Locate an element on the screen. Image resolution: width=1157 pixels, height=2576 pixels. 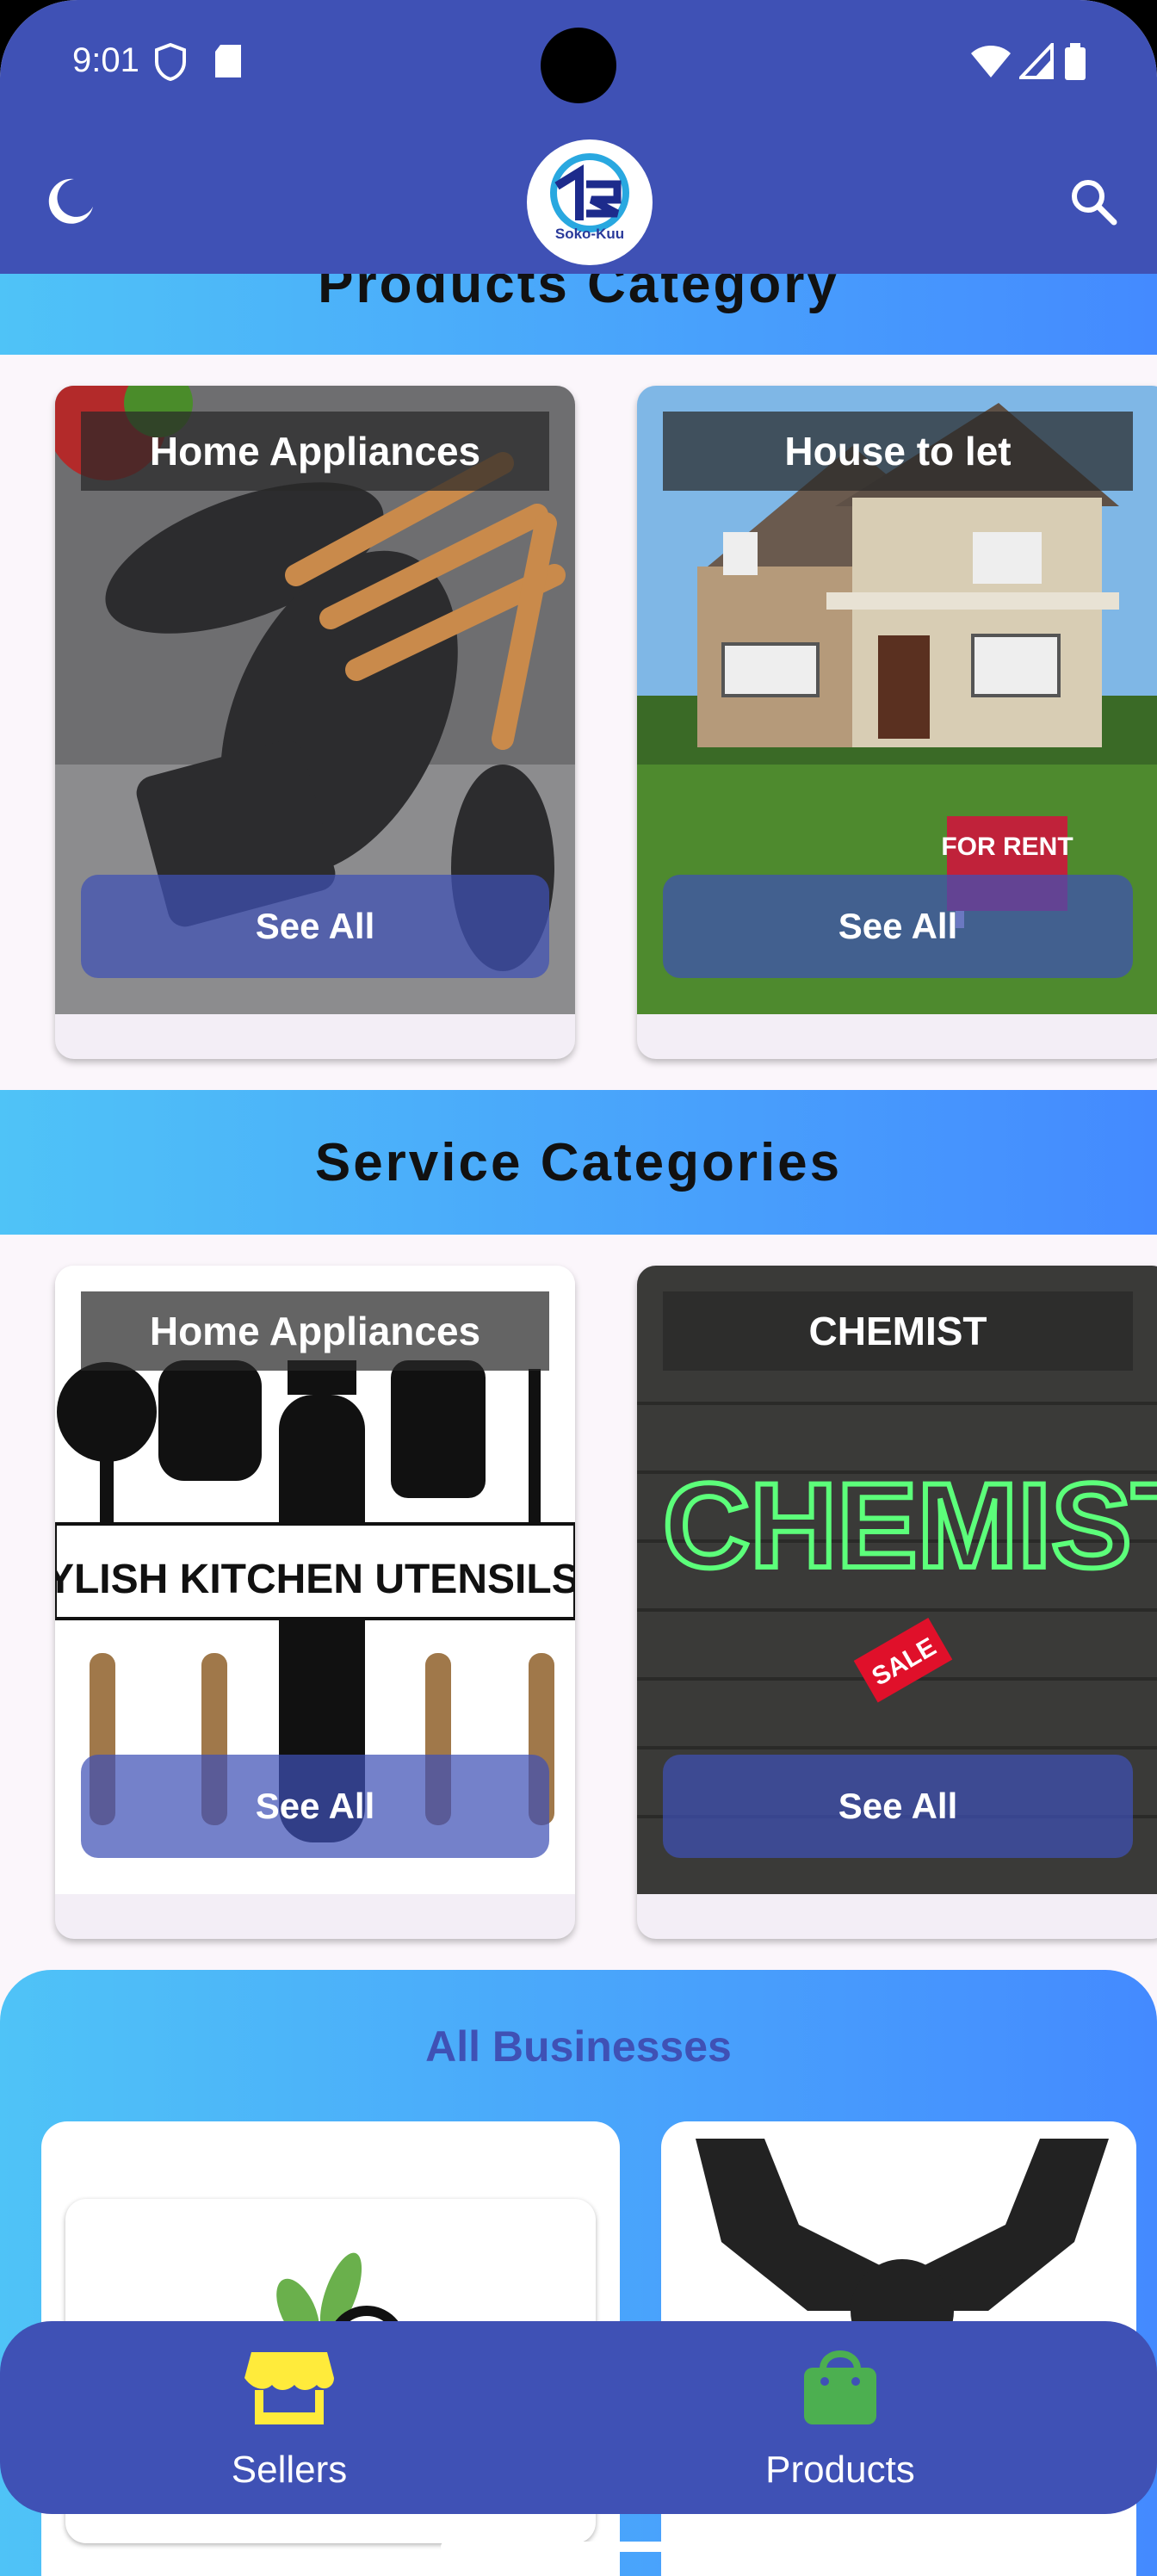
status-time: 9:01 is located at coordinates (106, 60).